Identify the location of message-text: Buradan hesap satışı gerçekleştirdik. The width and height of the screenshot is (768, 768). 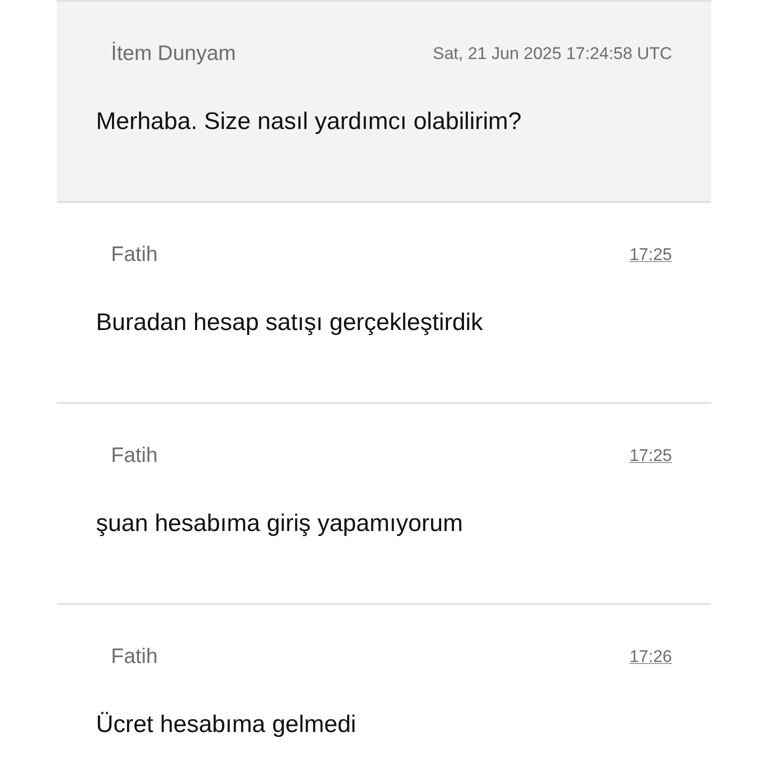
(290, 323).